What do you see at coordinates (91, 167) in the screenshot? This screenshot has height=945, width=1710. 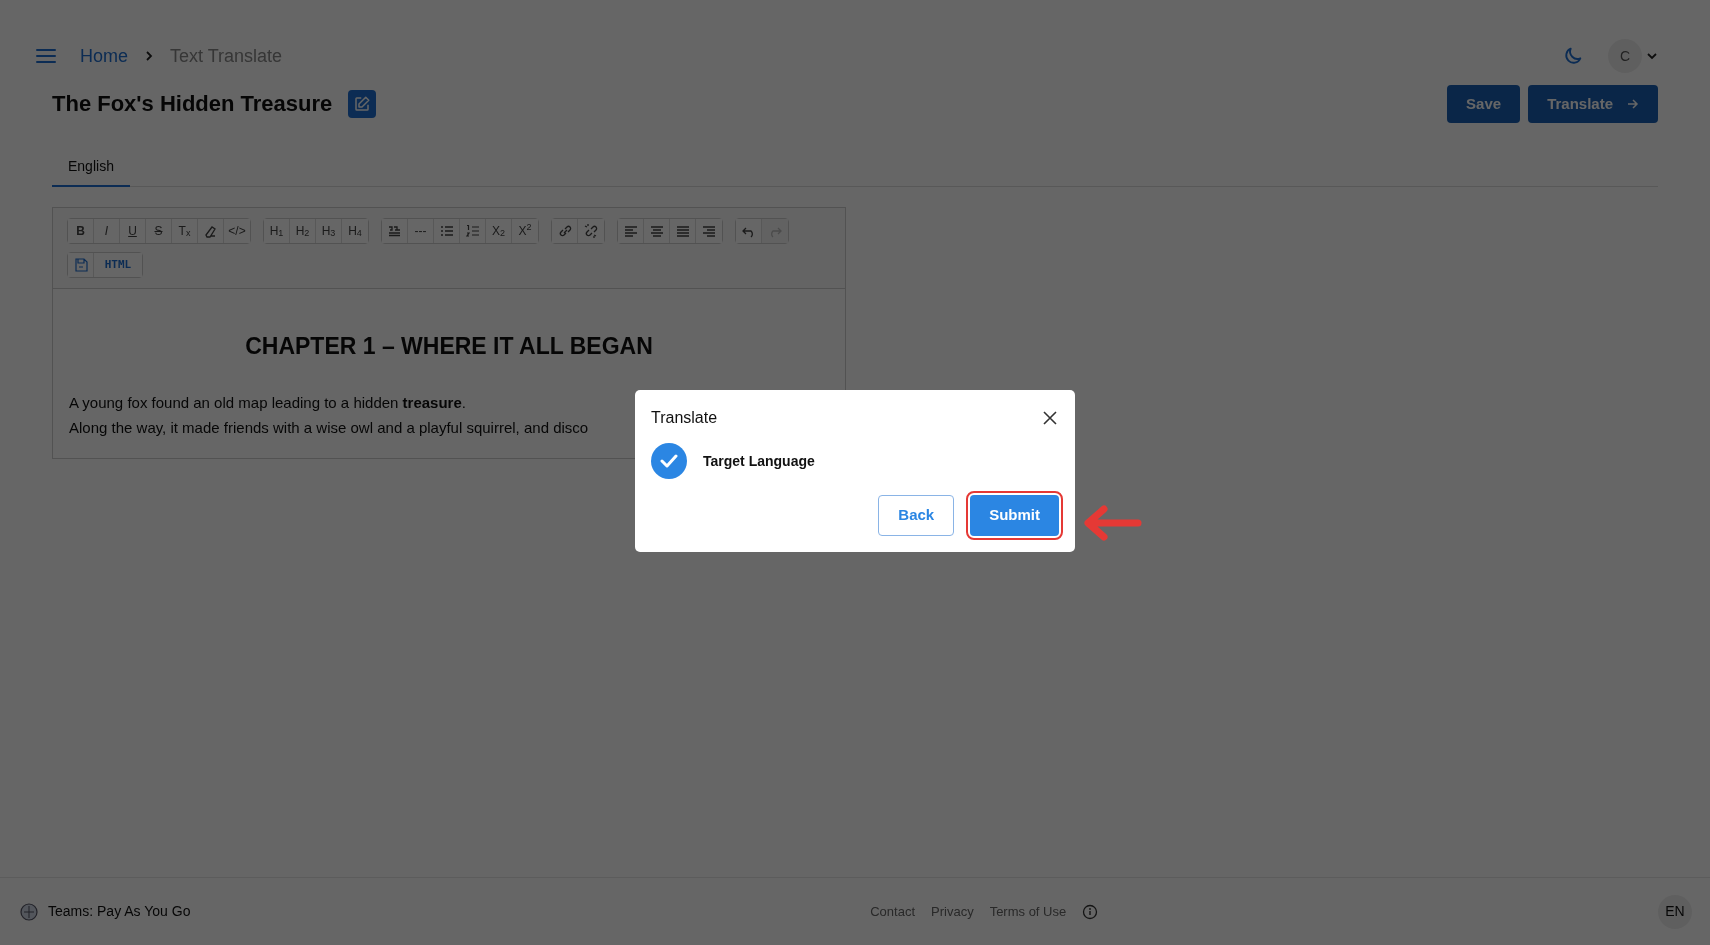 I see `language-tab: English` at bounding box center [91, 167].